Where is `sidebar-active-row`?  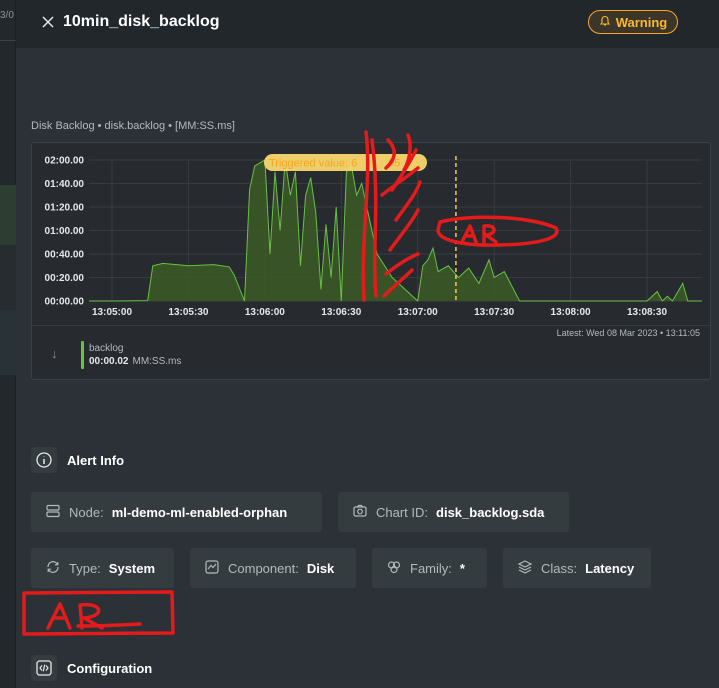
sidebar-active-row is located at coordinates (8, 215).